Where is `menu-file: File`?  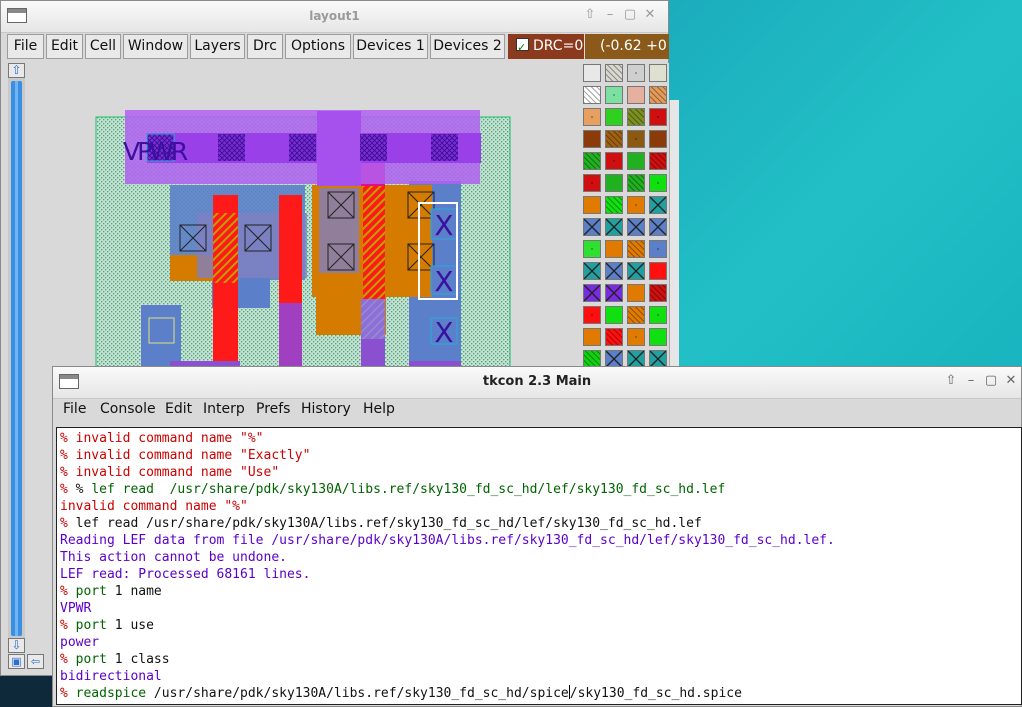 menu-file: File is located at coordinates (25, 46).